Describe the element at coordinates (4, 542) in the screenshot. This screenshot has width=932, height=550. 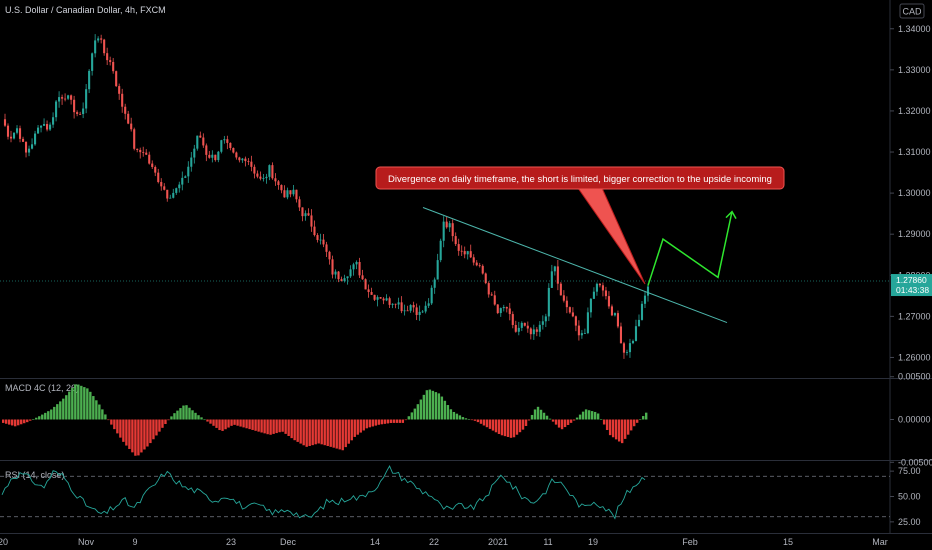
I see `time-tick-label: 20` at that location.